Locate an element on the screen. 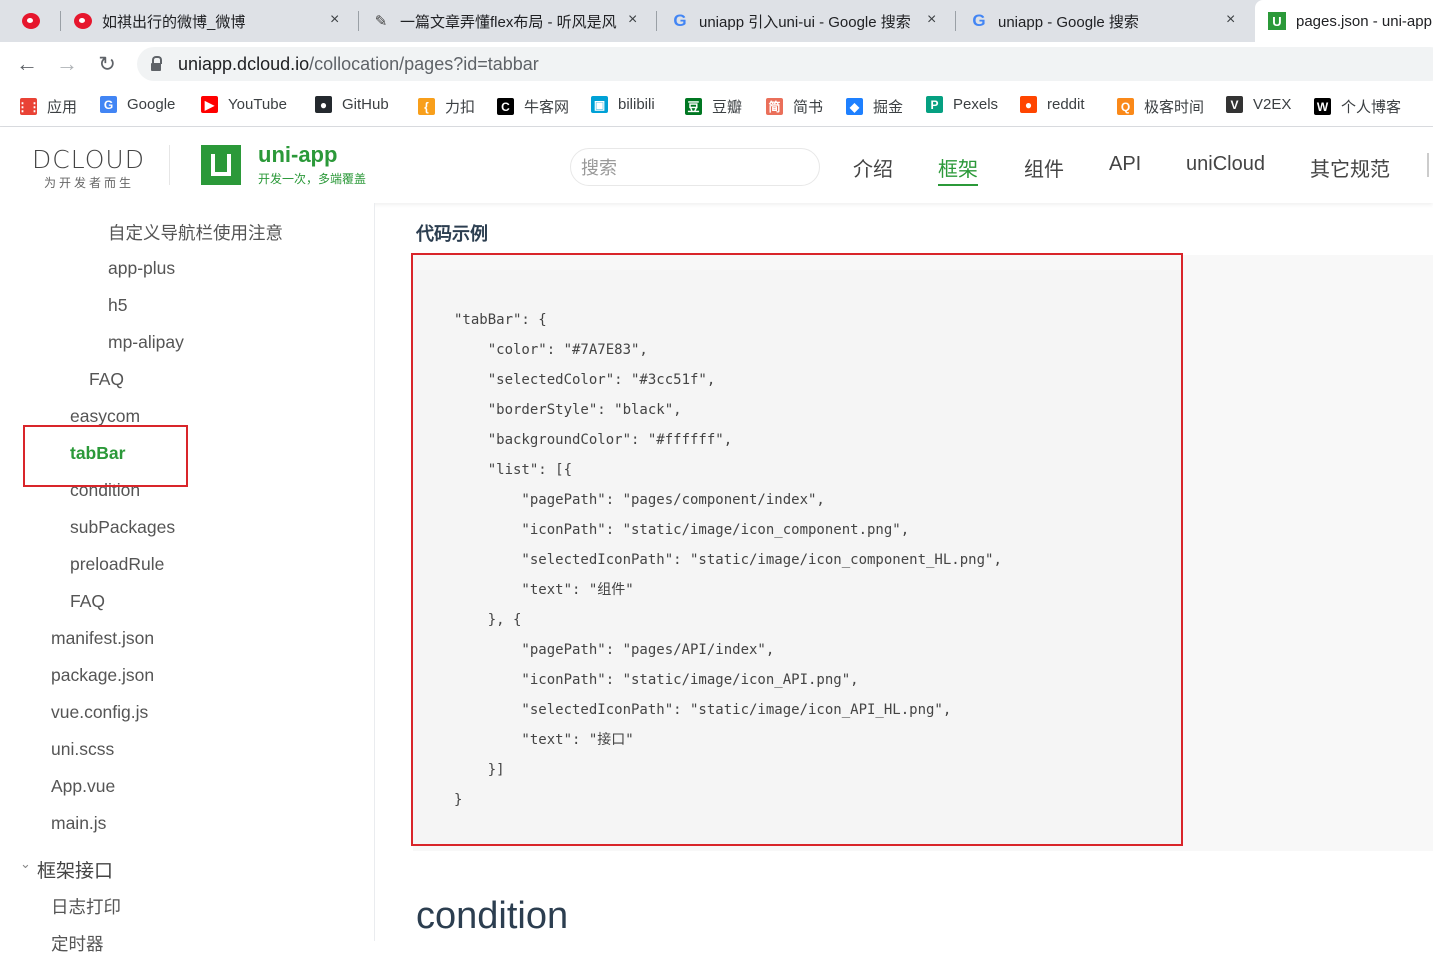 Image resolution: width=1433 pixels, height=956 pixels. sidebar-item-preloadrule: preloadRule is located at coordinates (117, 564).